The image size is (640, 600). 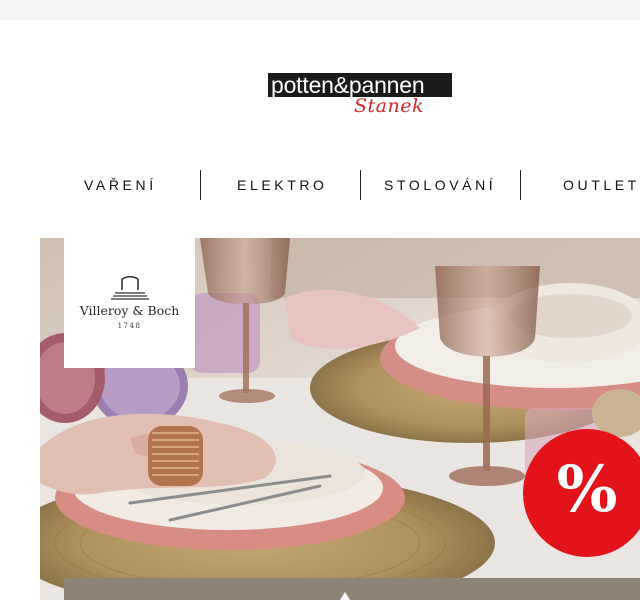 What do you see at coordinates (340, 185) in the screenshot?
I see `main-navigation: VAŘENÍ ELEKTRO STOLOVÁNÍ OUTLET` at bounding box center [340, 185].